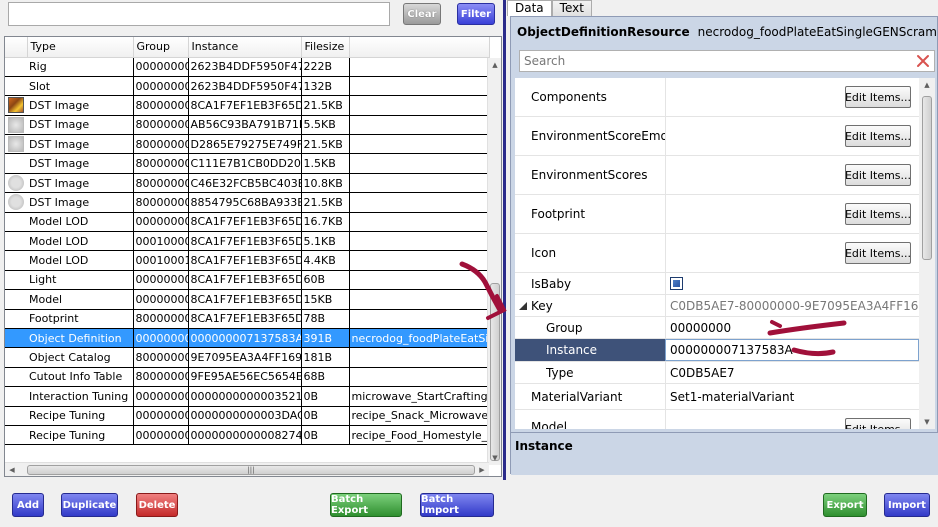 The height and width of the screenshot is (527, 938). I want to click on clear-search-icon, so click(923, 61).